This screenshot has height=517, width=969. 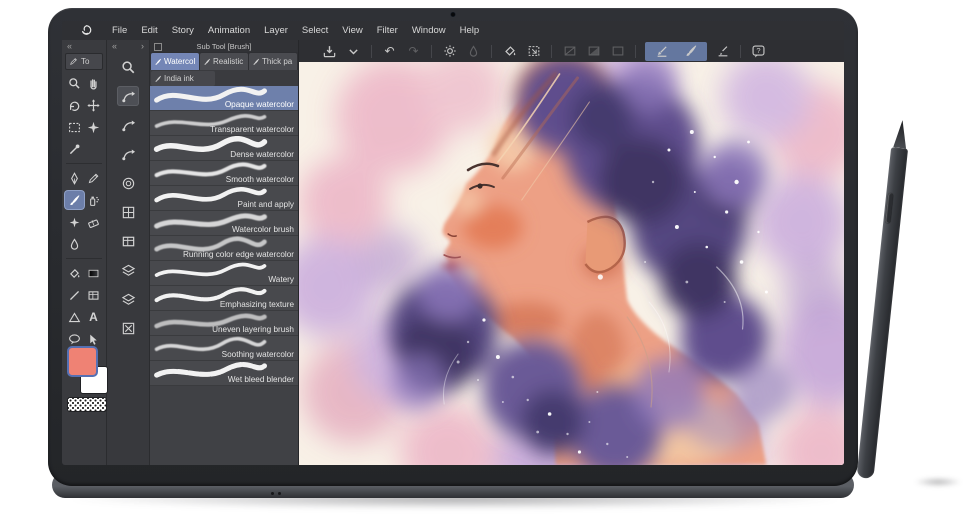 What do you see at coordinates (93, 200) in the screenshot?
I see `airbrush-tool-icon` at bounding box center [93, 200].